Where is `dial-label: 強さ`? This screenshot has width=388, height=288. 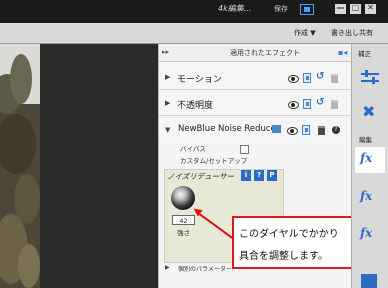 dial-label: 強さ is located at coordinates (183, 233).